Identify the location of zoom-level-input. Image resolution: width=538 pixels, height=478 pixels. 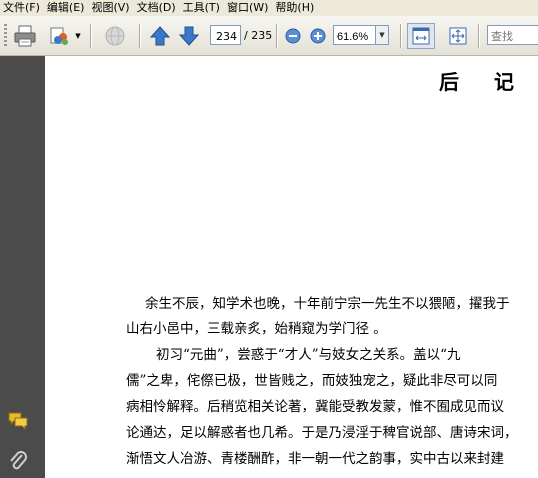
(354, 35).